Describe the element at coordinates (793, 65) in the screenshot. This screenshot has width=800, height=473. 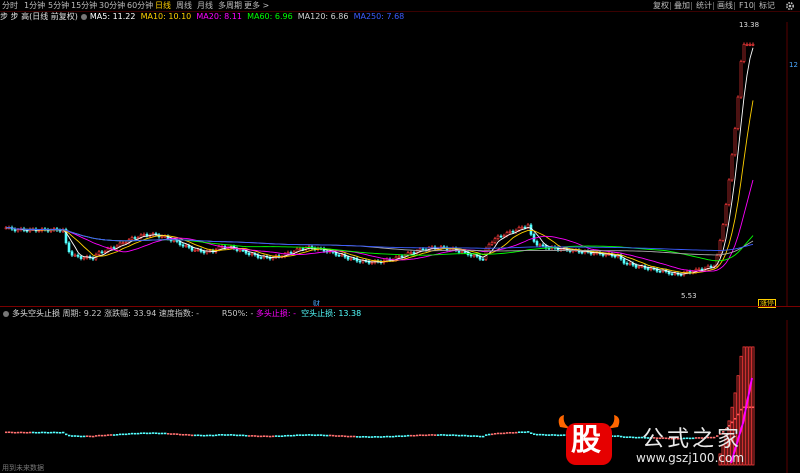
I see `price-axis-label: 12` at that location.